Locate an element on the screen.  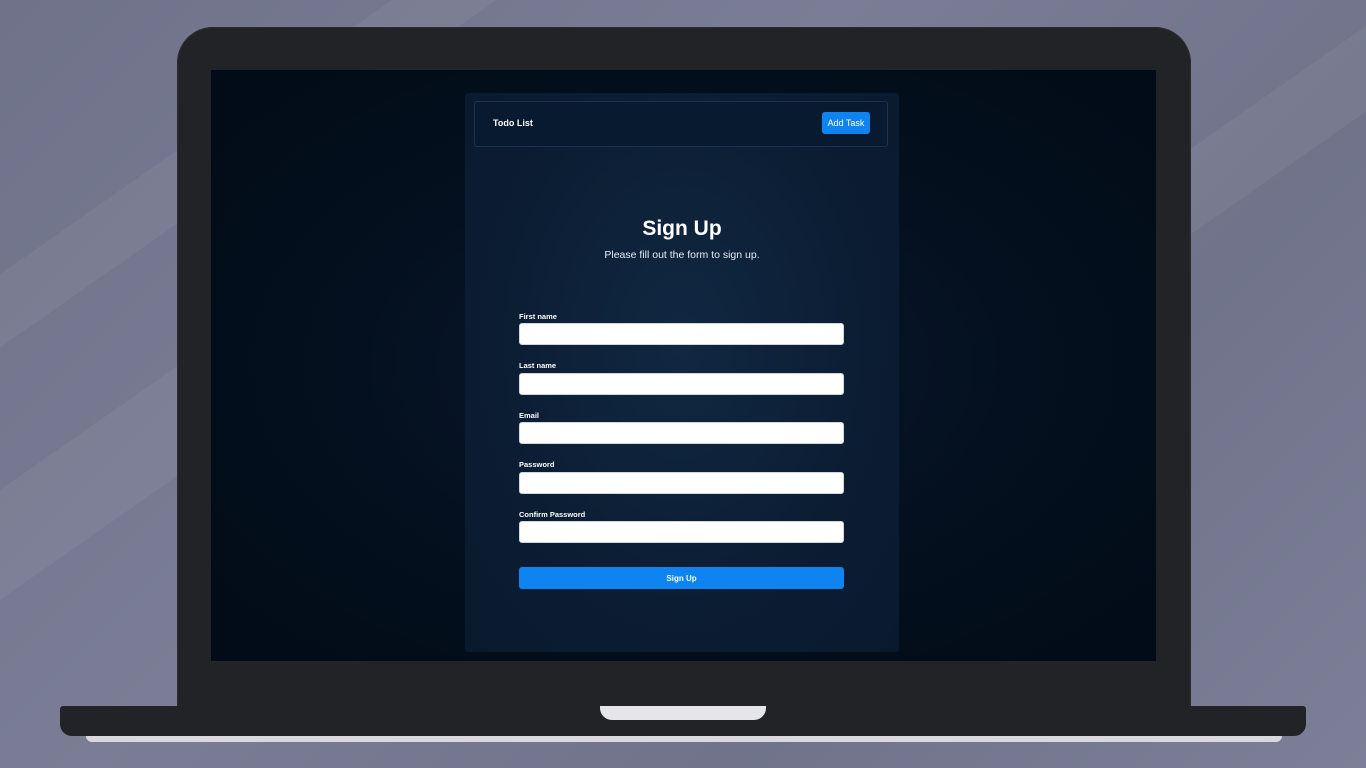
last-name-label: Last name is located at coordinates (538, 365).